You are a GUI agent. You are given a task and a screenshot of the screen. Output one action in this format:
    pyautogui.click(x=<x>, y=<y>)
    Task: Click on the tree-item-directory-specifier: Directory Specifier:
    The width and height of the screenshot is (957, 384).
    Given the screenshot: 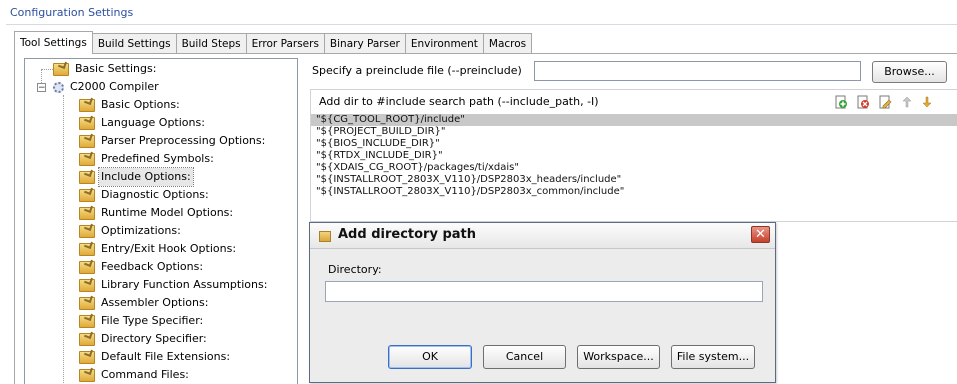 What is the action you would take?
    pyautogui.click(x=144, y=339)
    